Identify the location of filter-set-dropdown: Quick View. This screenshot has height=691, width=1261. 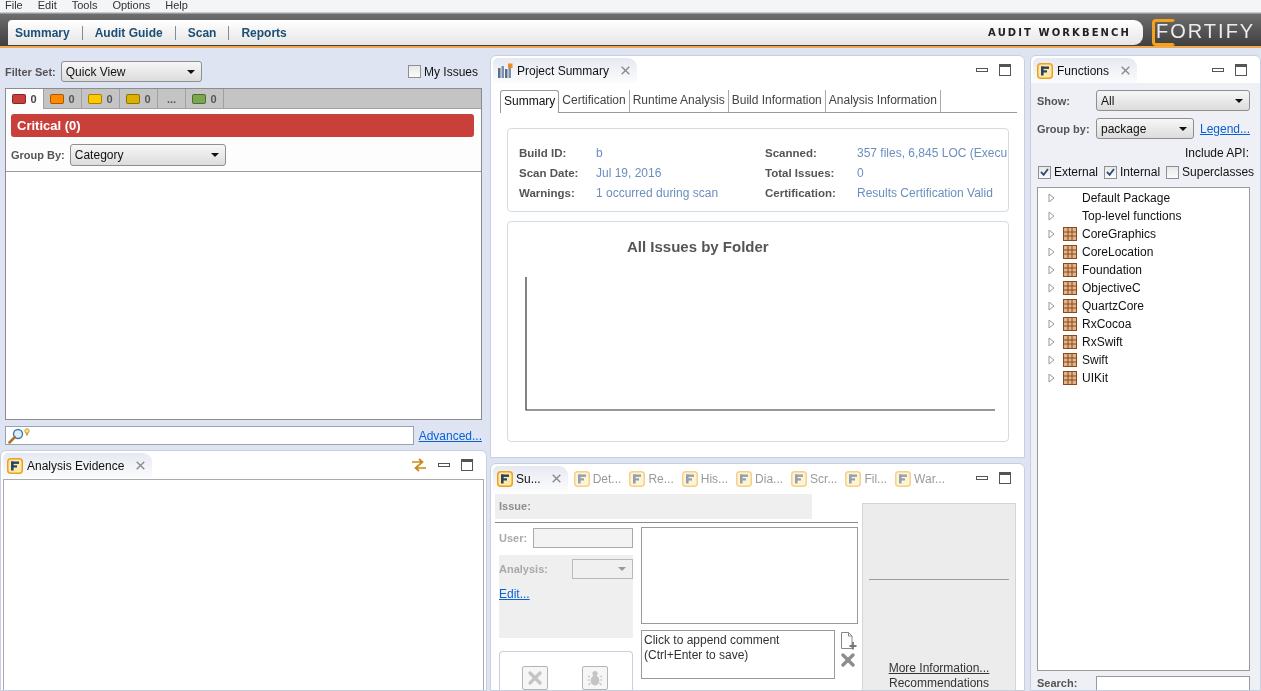
(131, 71).